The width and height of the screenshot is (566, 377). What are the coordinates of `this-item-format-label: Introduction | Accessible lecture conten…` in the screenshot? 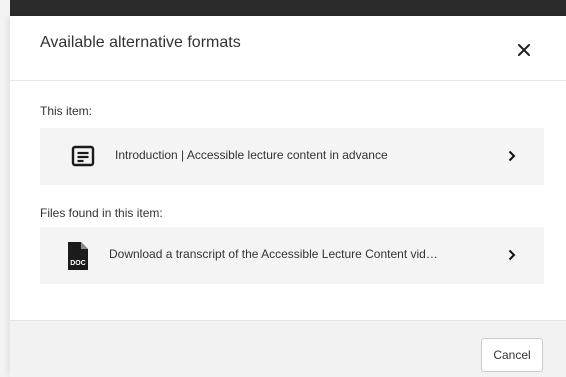 It's located at (251, 155).